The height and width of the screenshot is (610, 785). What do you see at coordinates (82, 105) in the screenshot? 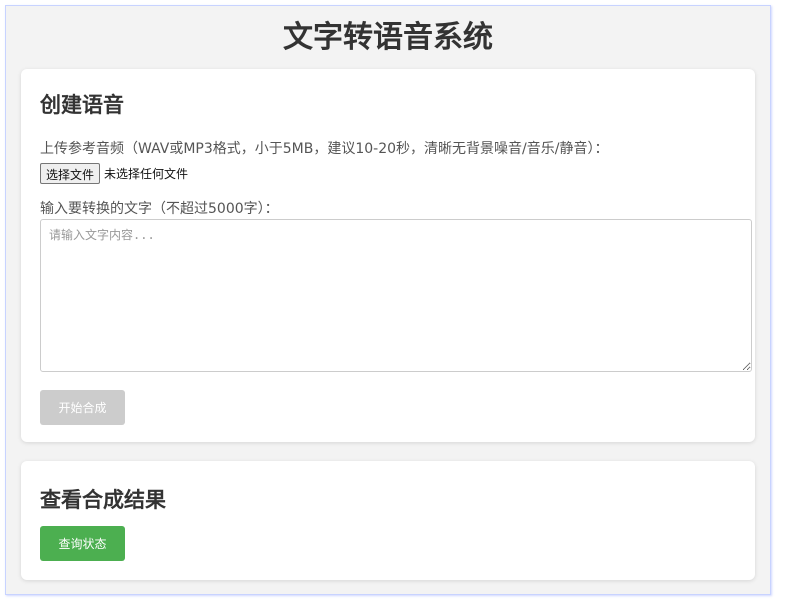
I see `create-section-title: 创建语音` at bounding box center [82, 105].